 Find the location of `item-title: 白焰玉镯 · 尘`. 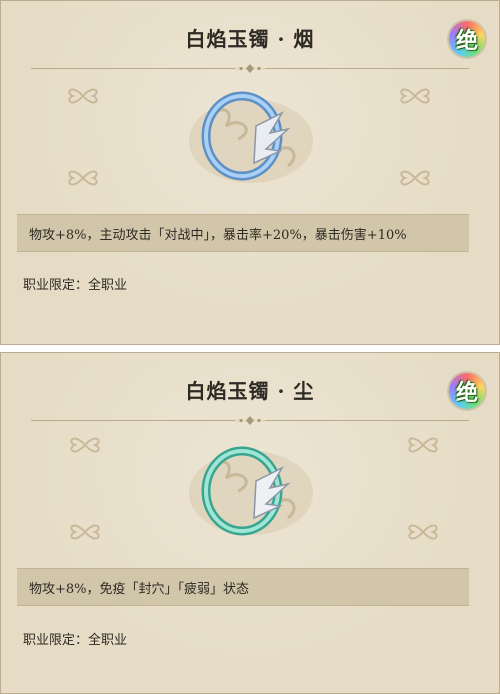

item-title: 白焰玉镯 · 尘 is located at coordinates (250, 391).